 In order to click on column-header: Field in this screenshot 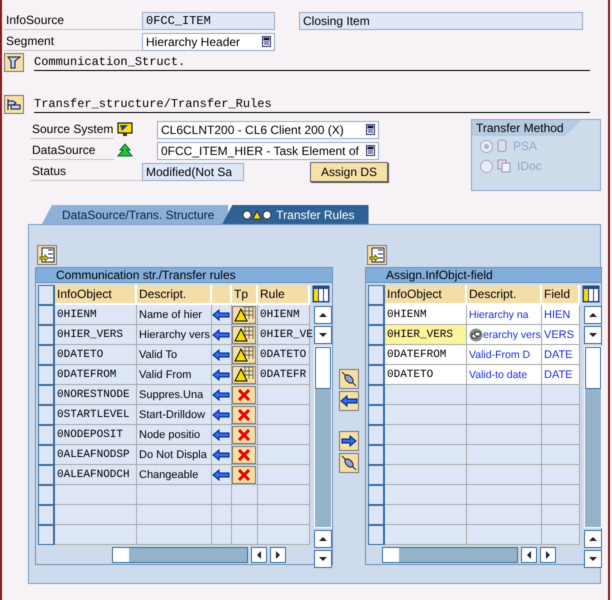, I will do `click(561, 295)`.